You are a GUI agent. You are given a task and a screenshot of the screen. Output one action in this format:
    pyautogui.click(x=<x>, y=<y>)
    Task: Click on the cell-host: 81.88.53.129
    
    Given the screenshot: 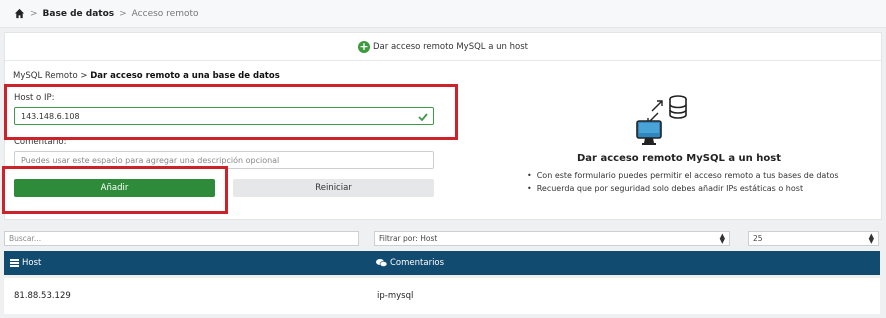 What is the action you would take?
    pyautogui.click(x=42, y=296)
    